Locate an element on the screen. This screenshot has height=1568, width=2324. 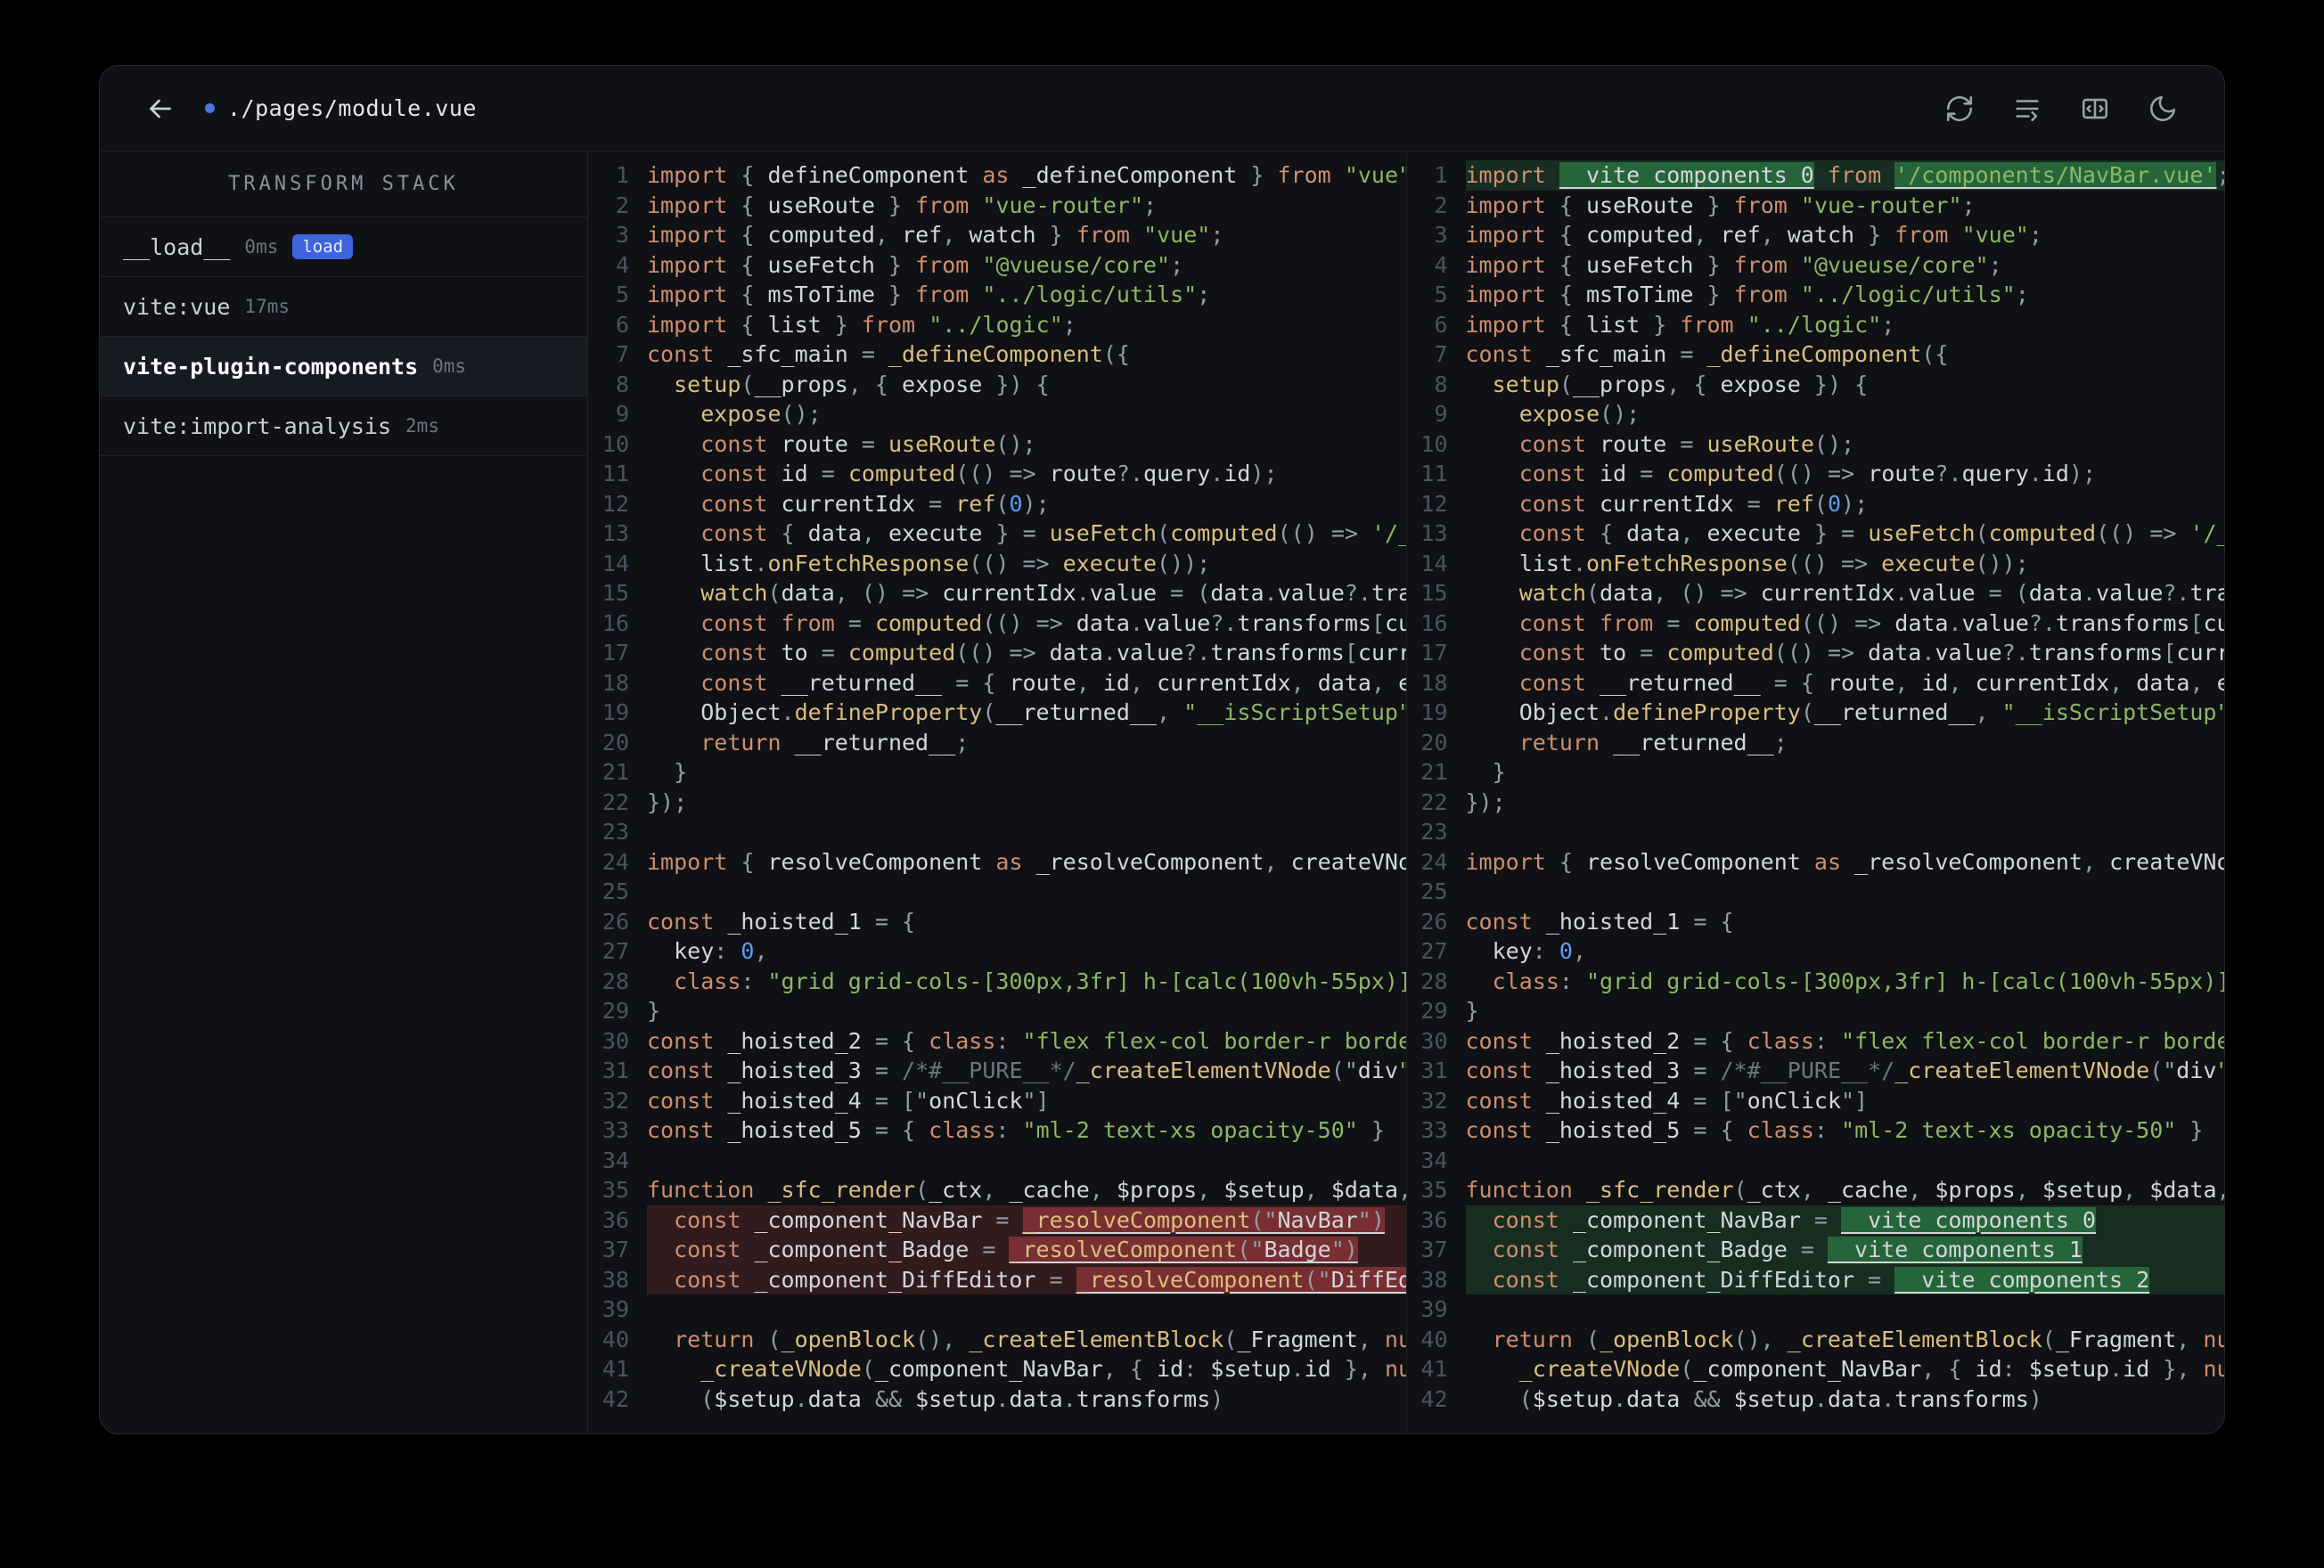
transform-stack-item-vite-vue: vite:vue 17ms is located at coordinates (343, 307).